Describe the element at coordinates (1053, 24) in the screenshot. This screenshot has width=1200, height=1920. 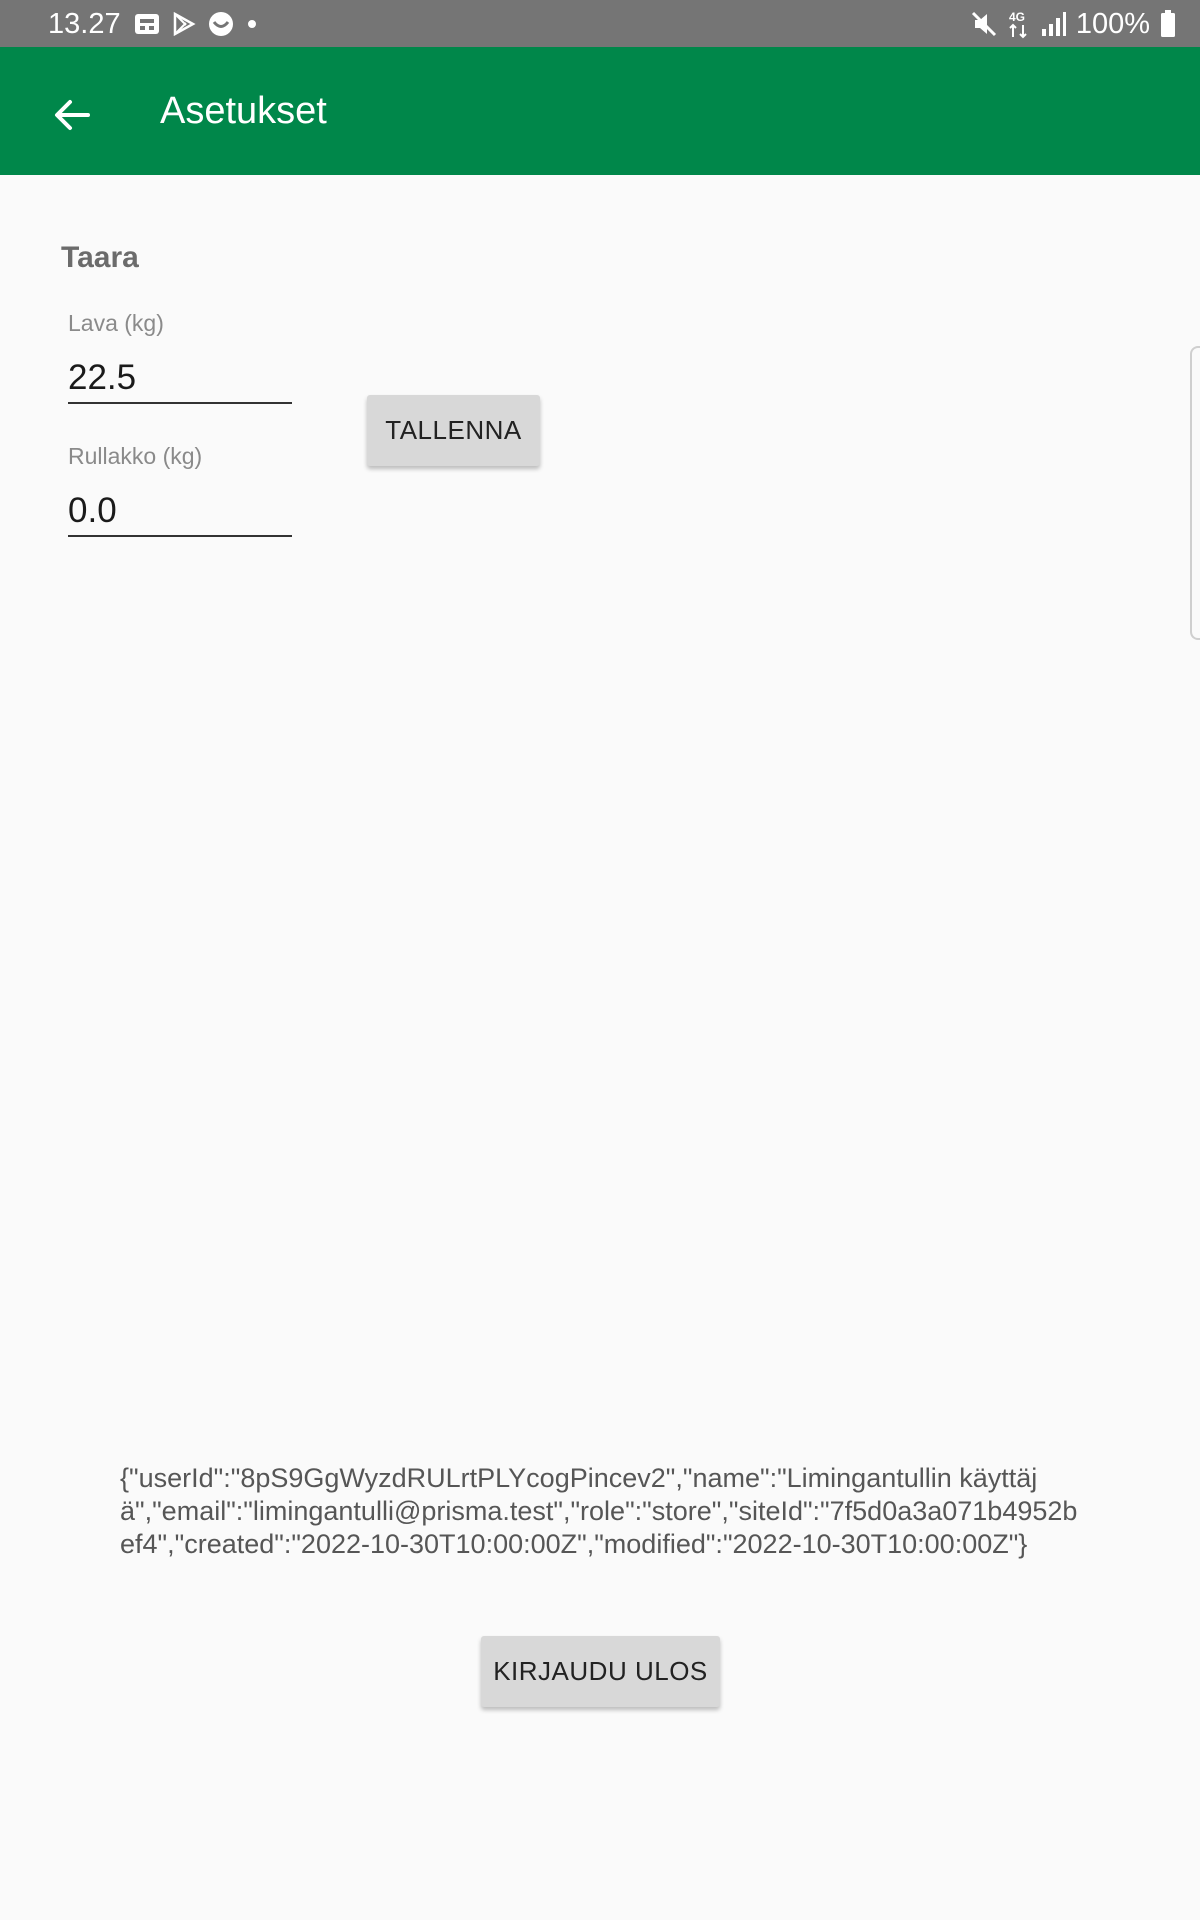
I see `signal-icon` at that location.